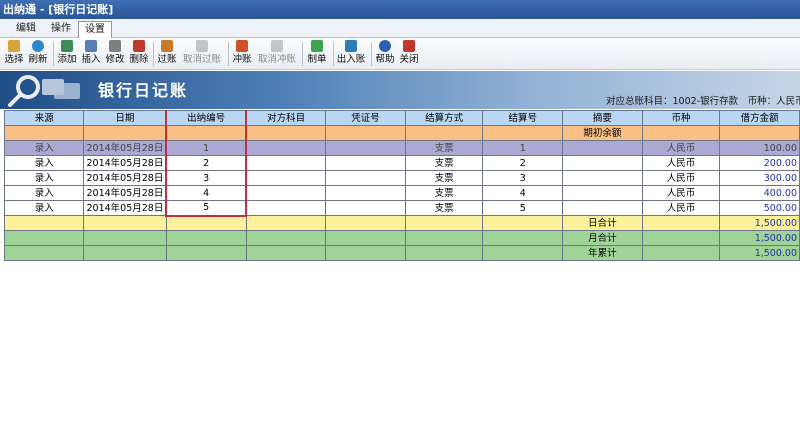  I want to click on voucher-label: 制单, so click(317, 59).